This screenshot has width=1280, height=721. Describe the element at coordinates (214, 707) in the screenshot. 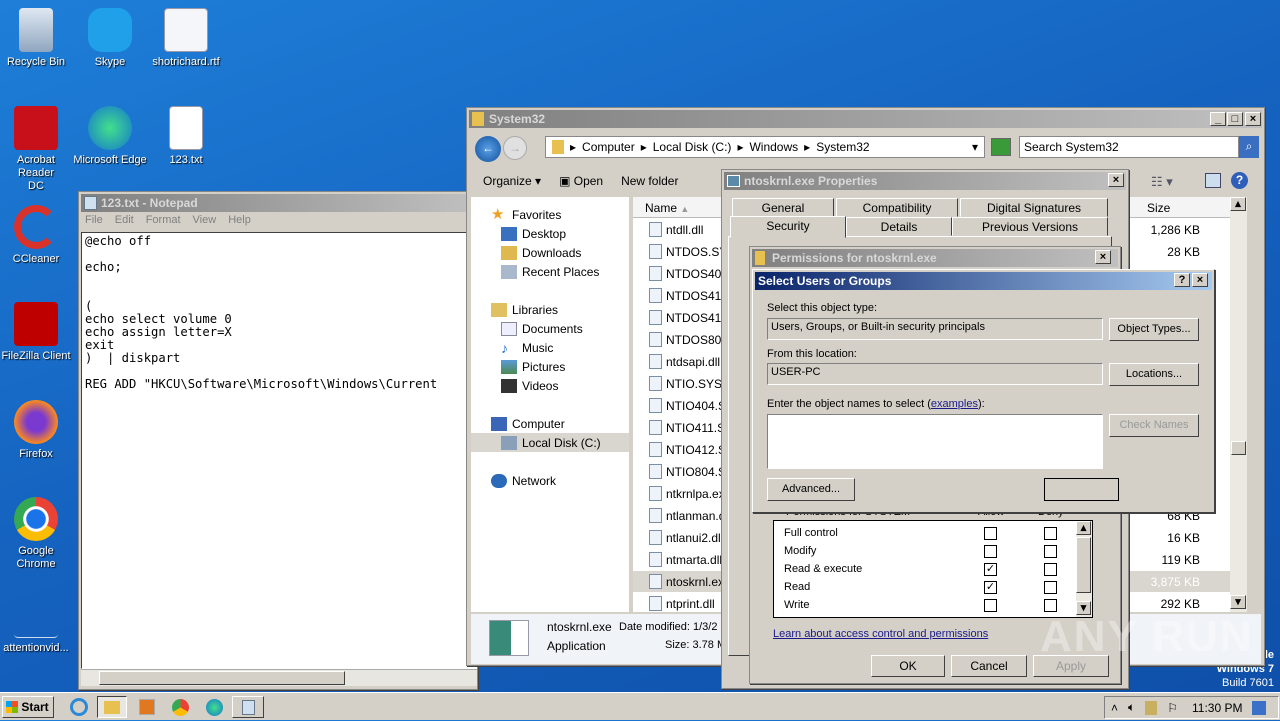

I see `edge-icon` at that location.